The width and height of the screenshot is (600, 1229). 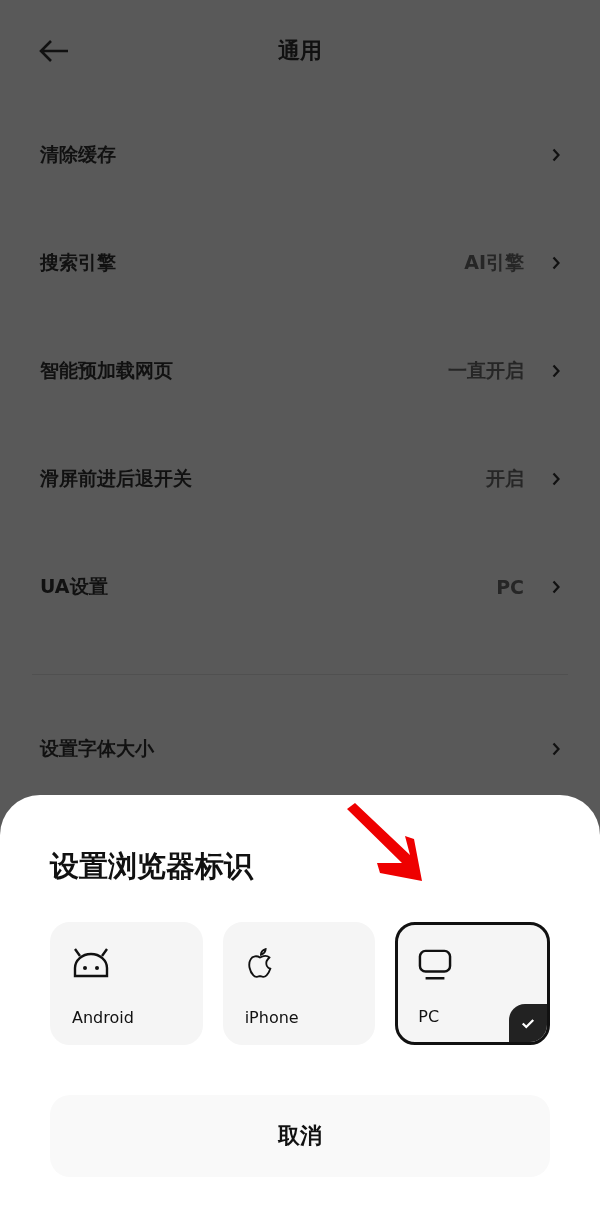 What do you see at coordinates (435, 965) in the screenshot?
I see `monitor-icon` at bounding box center [435, 965].